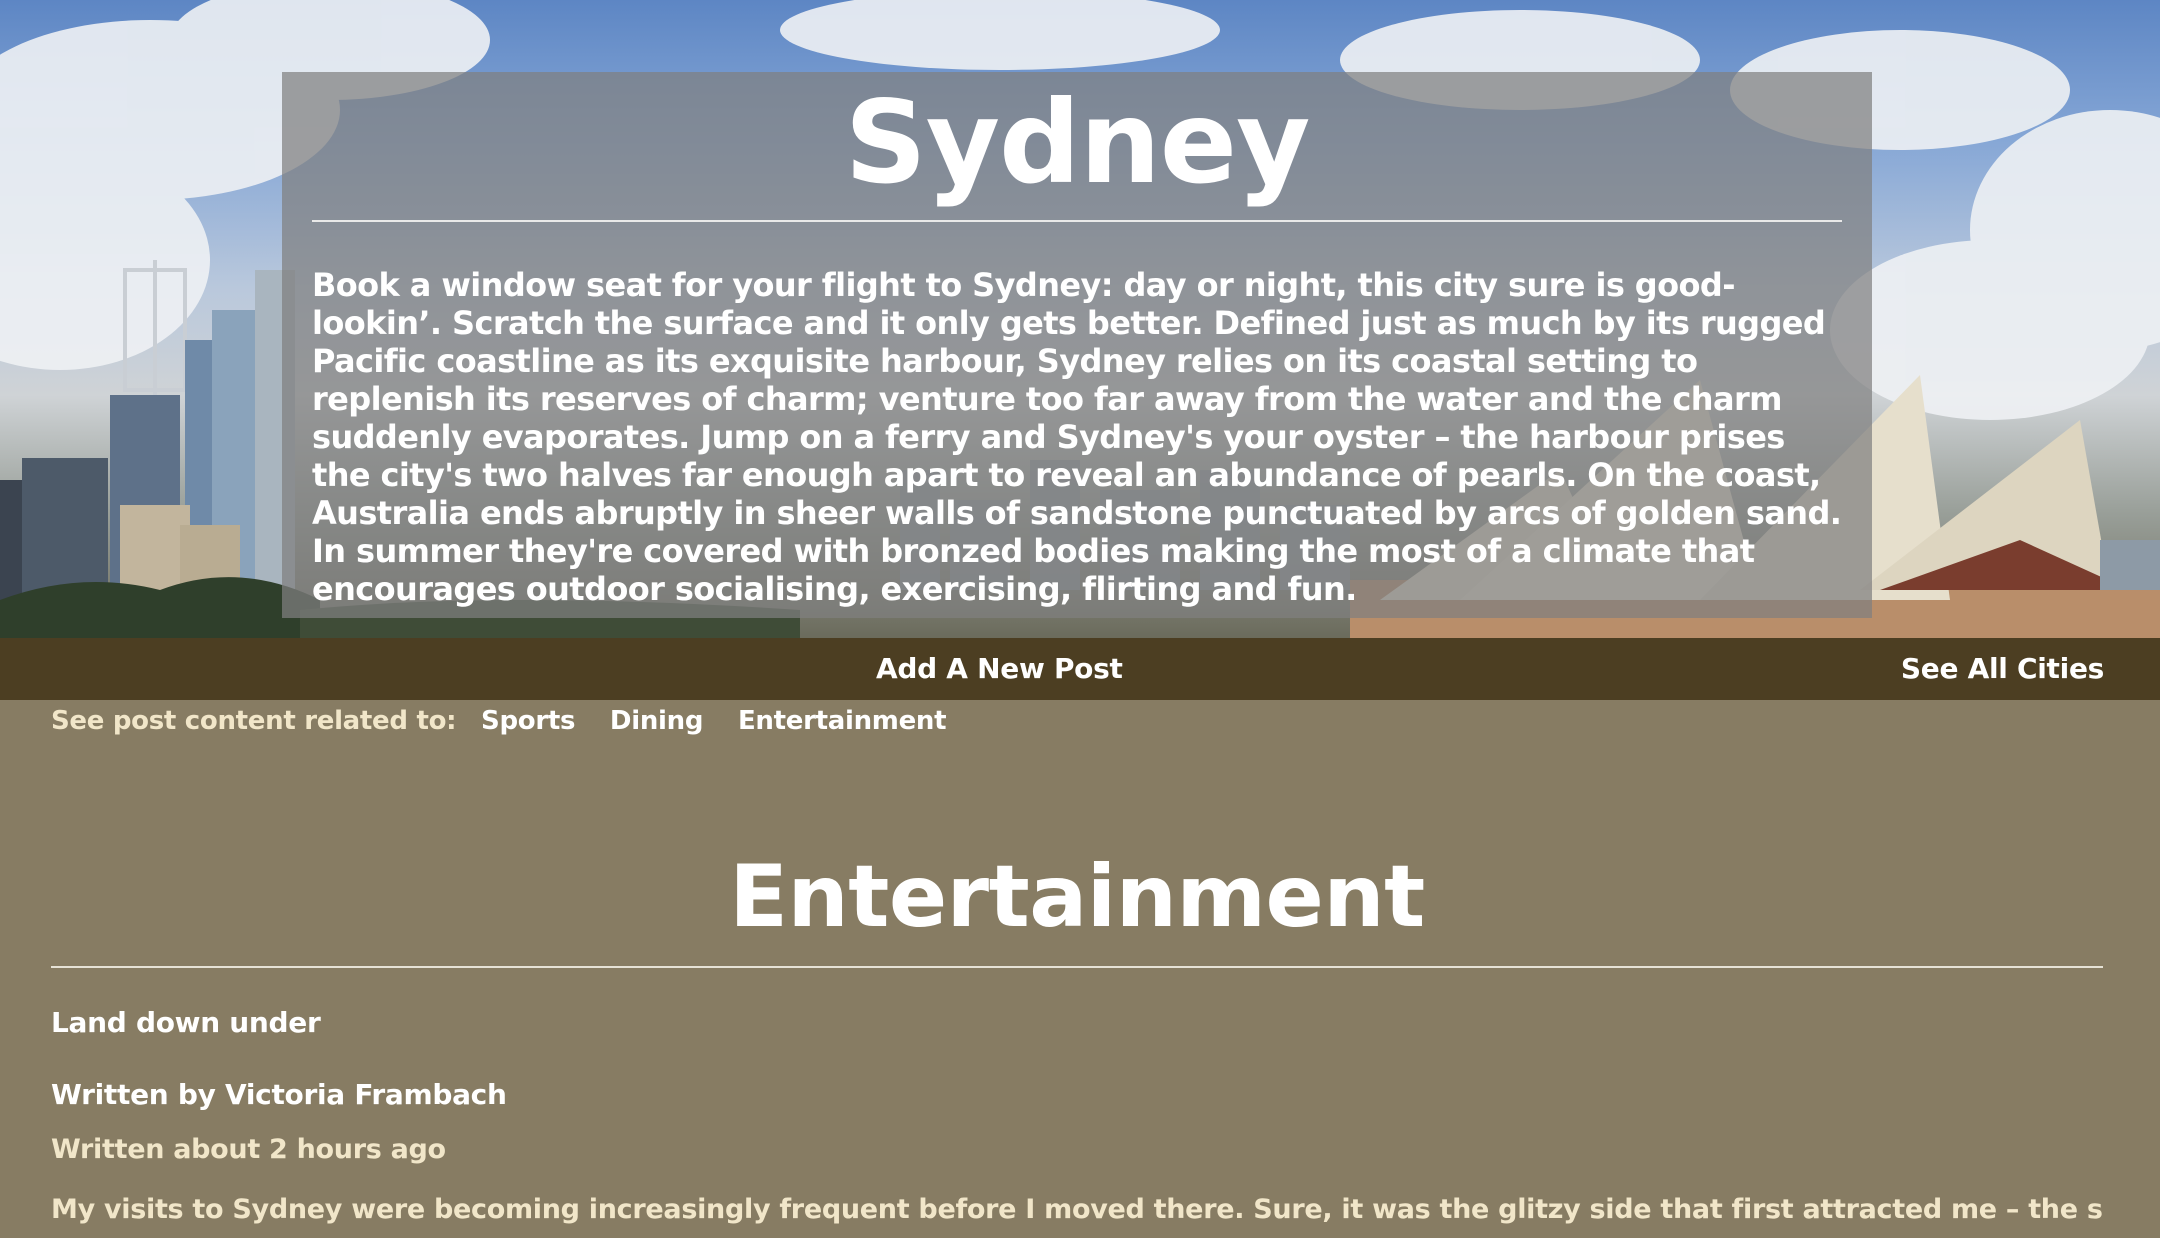 This screenshot has width=2160, height=1238. What do you see at coordinates (528, 721) in the screenshot?
I see `filter-link-sports: Sports` at bounding box center [528, 721].